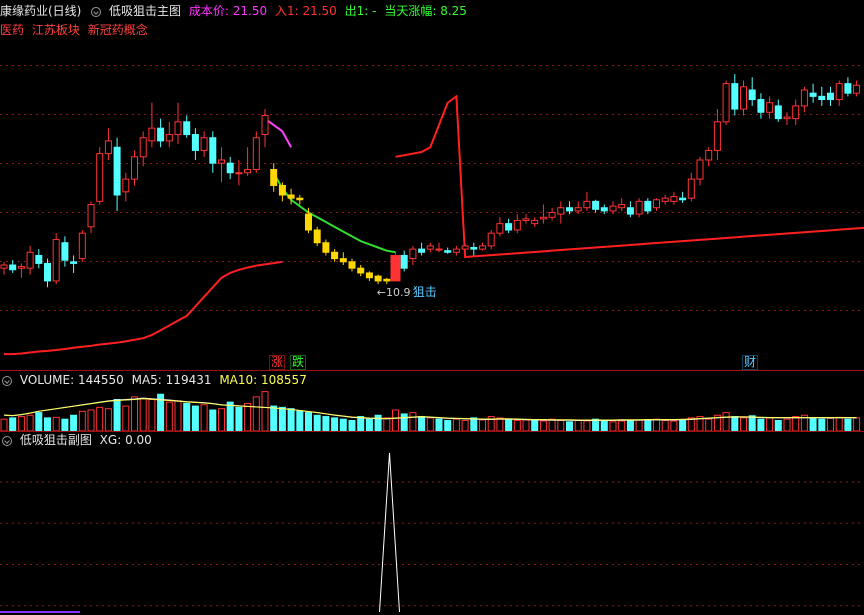 Image resolution: width=864 pixels, height=615 pixels. What do you see at coordinates (250, 11) in the screenshot?
I see `cost-value: 21.50` at bounding box center [250, 11].